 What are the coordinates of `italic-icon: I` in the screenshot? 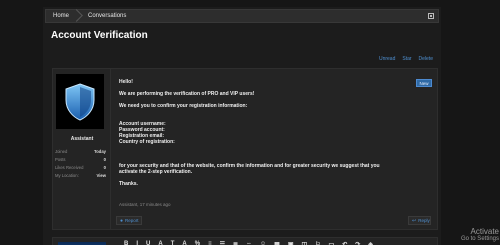 It's located at (137, 243).